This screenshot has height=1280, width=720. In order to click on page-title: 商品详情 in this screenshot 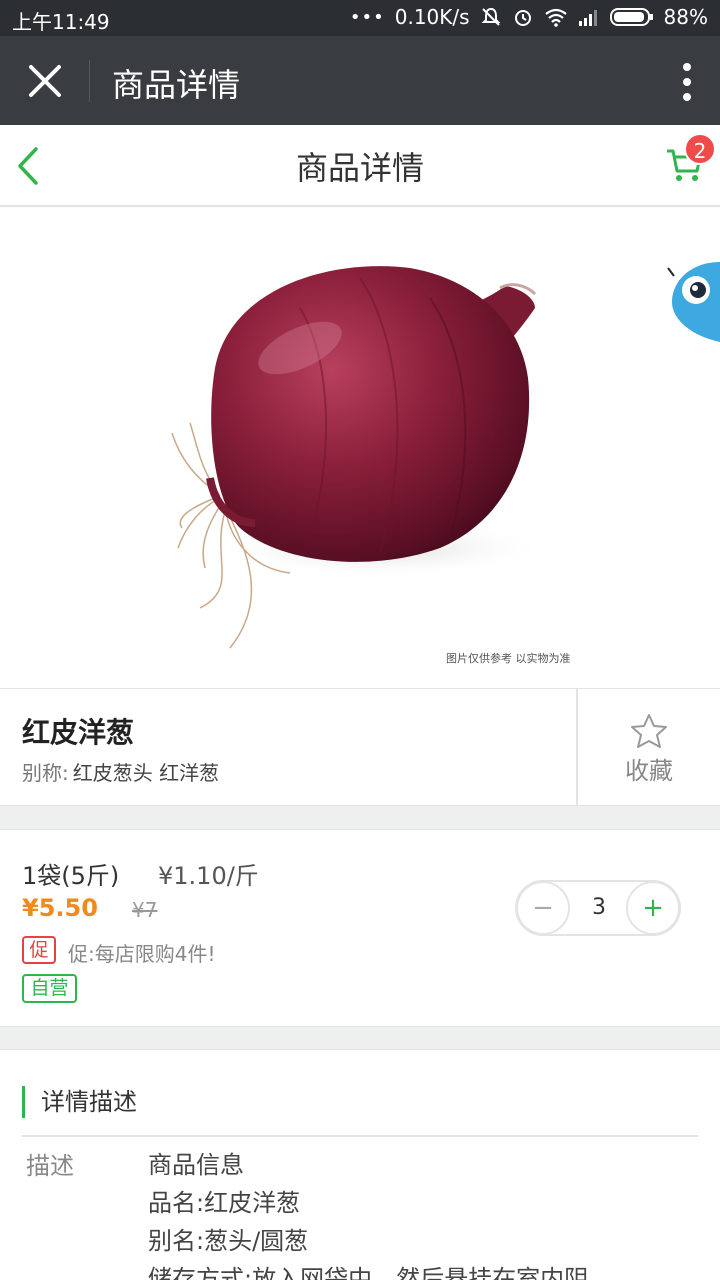, I will do `click(359, 168)`.